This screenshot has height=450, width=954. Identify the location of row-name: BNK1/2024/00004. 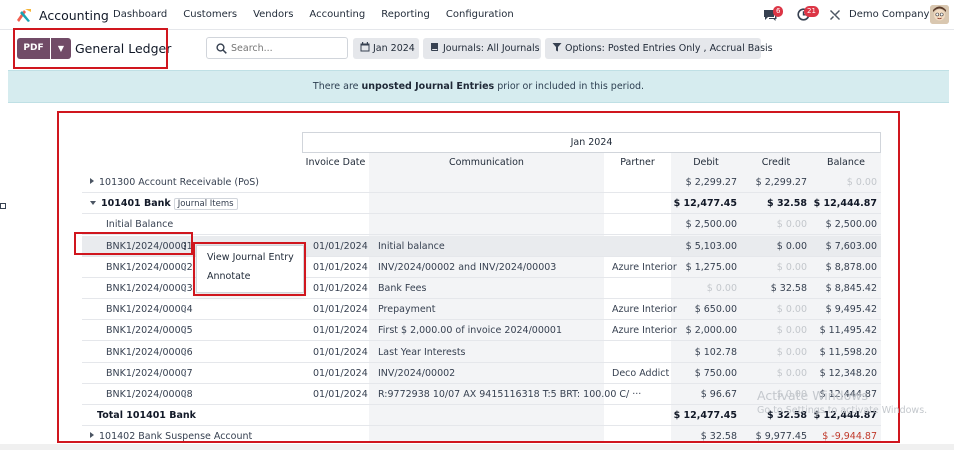
(149, 310).